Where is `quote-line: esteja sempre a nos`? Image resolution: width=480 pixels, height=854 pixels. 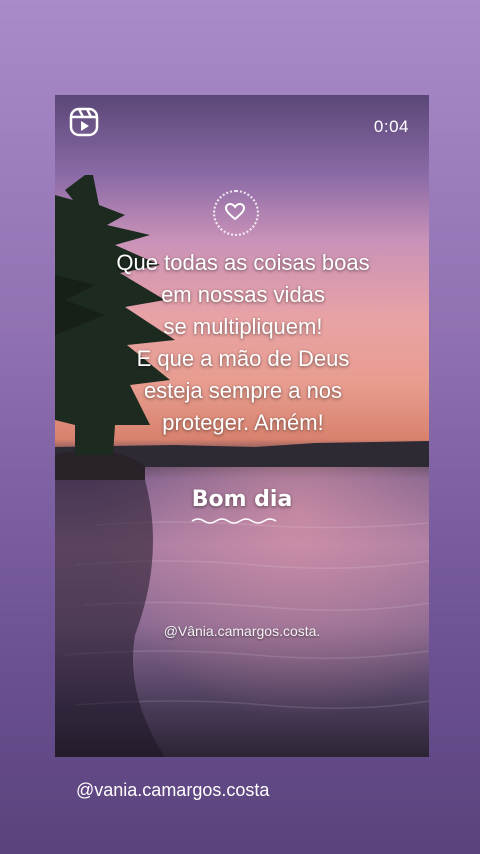
quote-line: esteja sempre a nos is located at coordinates (243, 390).